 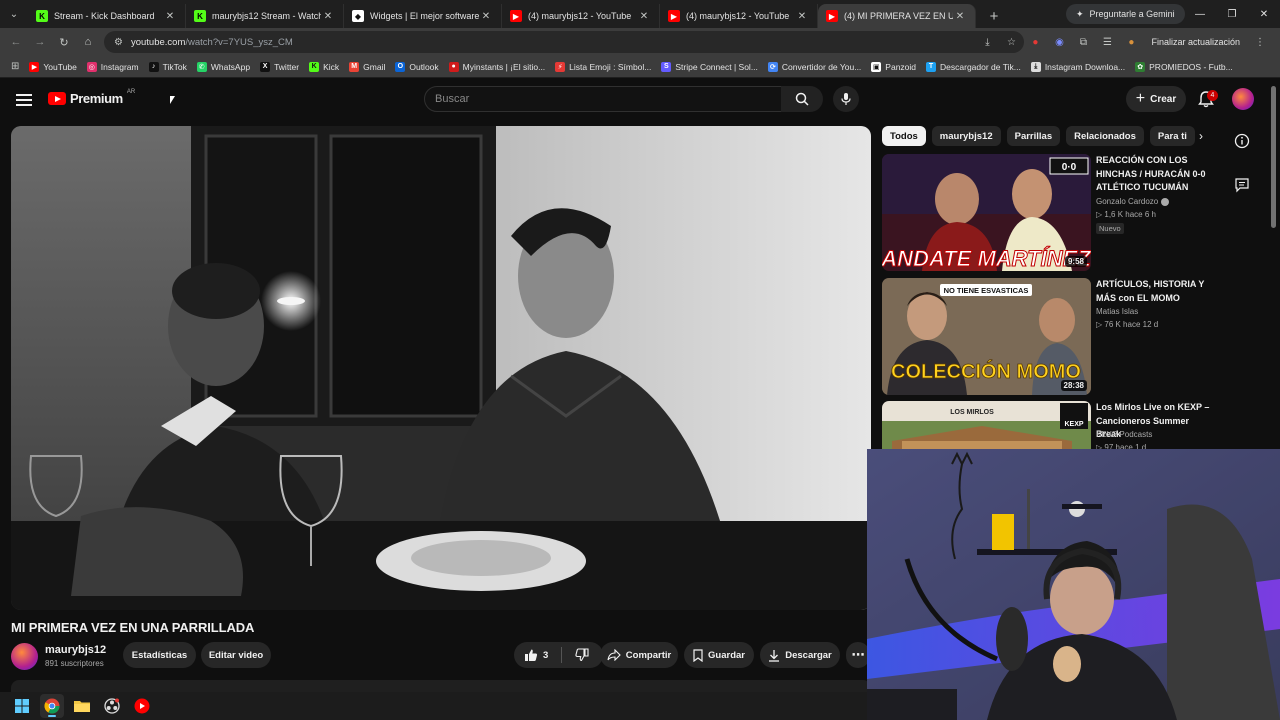 What do you see at coordinates (22, 706) in the screenshot?
I see `windows-start-icon` at bounding box center [22, 706].